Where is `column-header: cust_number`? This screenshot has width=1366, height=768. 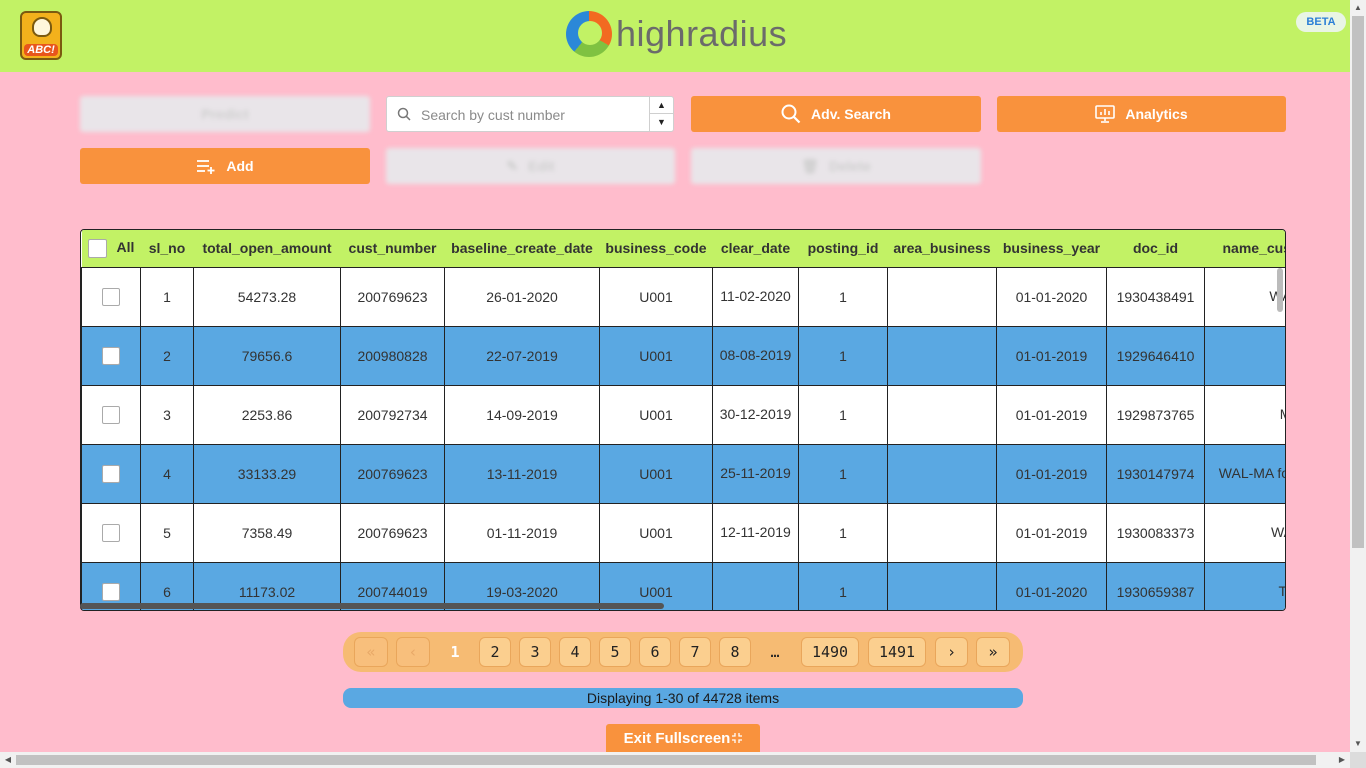 column-header: cust_number is located at coordinates (392, 248).